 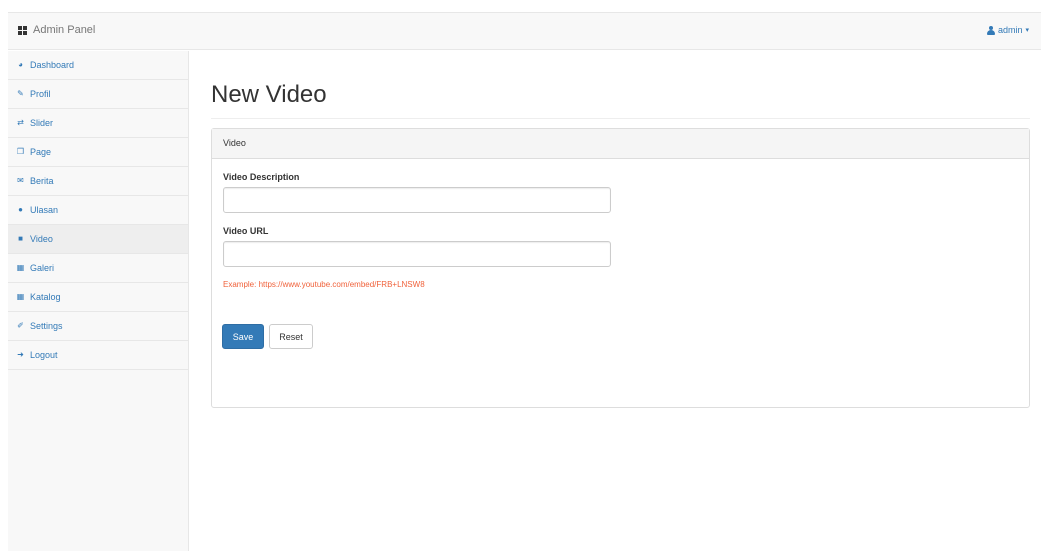 What do you see at coordinates (98, 181) in the screenshot?
I see `sidebar-item-berita: ✉ Berita` at bounding box center [98, 181].